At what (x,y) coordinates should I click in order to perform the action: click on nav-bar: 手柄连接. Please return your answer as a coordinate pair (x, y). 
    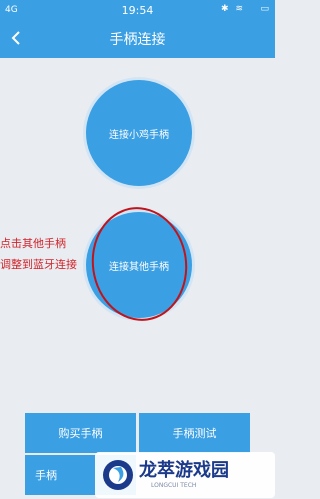
    Looking at the image, I should click on (137, 39).